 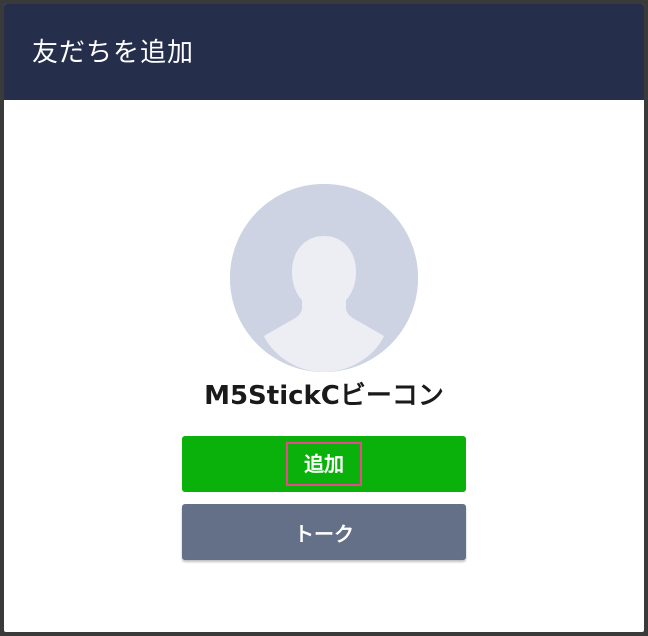 I want to click on add-friend-button: 追加, so click(x=324, y=464).